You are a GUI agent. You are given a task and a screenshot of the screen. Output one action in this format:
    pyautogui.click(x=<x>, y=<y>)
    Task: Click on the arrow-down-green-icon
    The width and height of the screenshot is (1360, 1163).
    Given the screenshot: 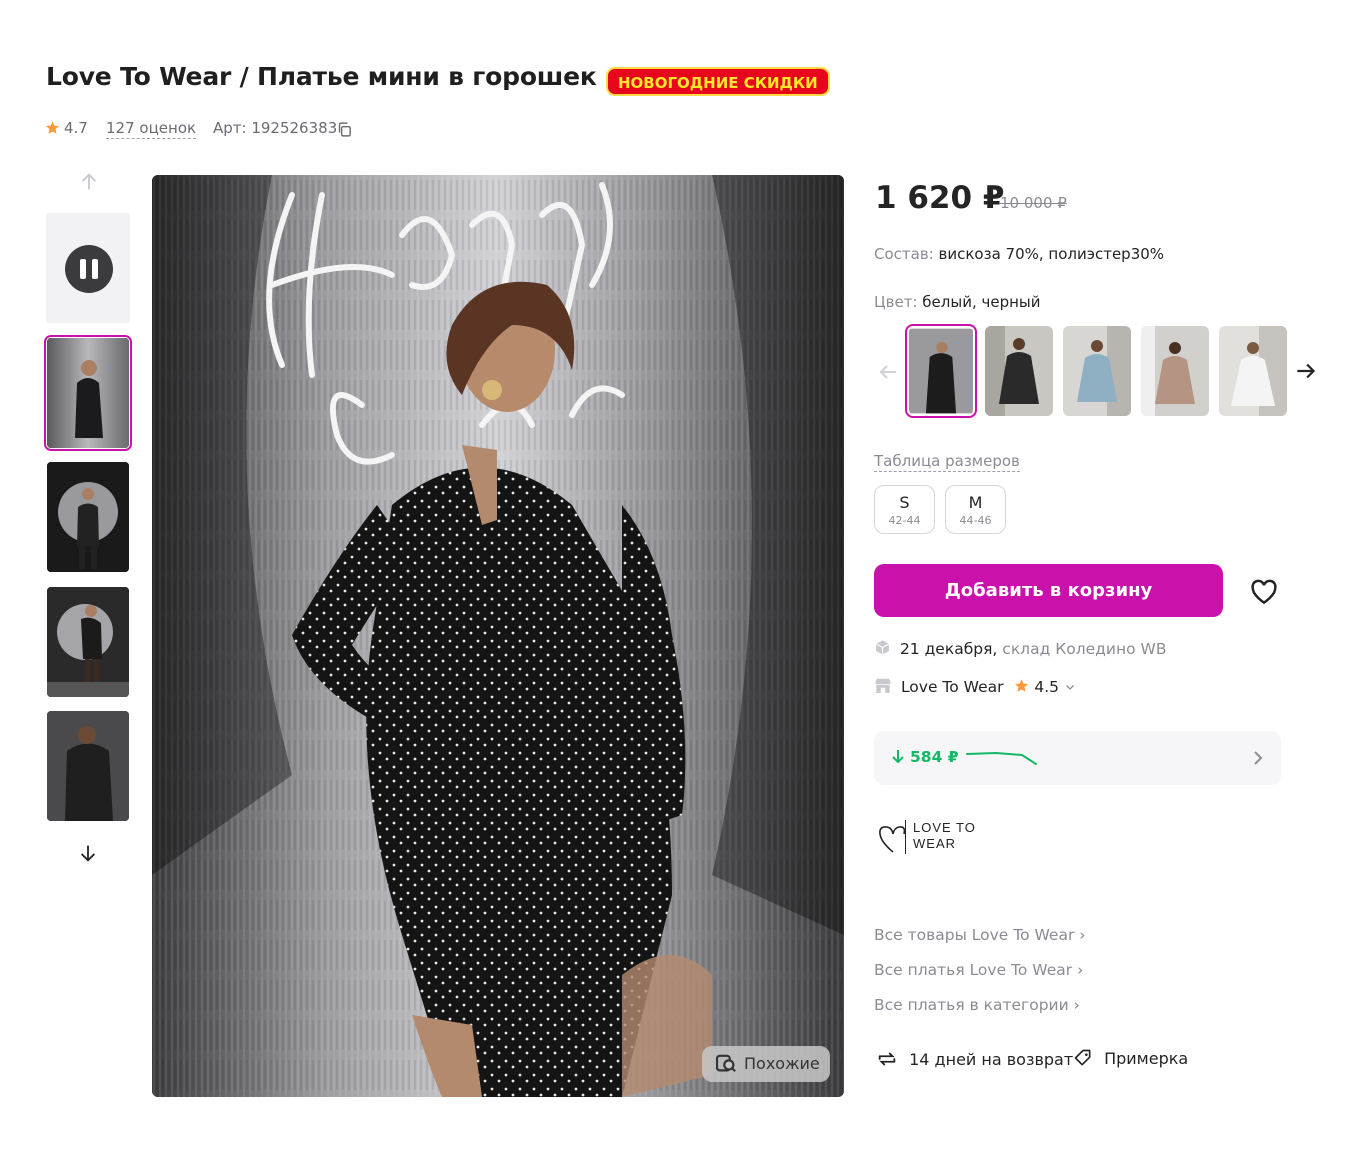 What is the action you would take?
    pyautogui.click(x=898, y=757)
    